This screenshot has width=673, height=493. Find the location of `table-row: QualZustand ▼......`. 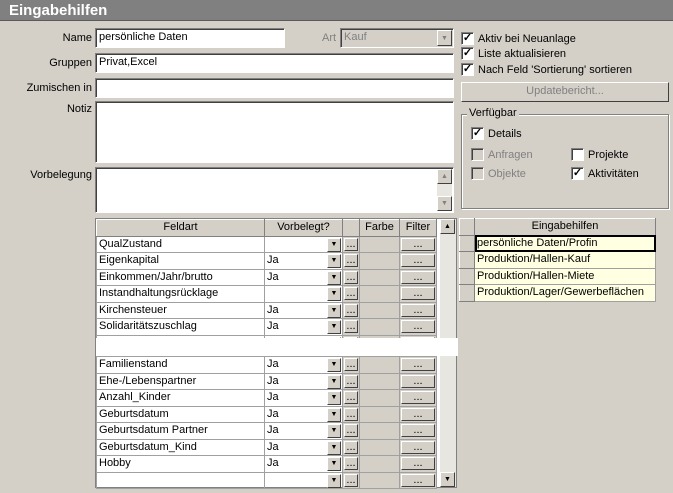

table-row: QualZustand ▼...... is located at coordinates (266, 244).